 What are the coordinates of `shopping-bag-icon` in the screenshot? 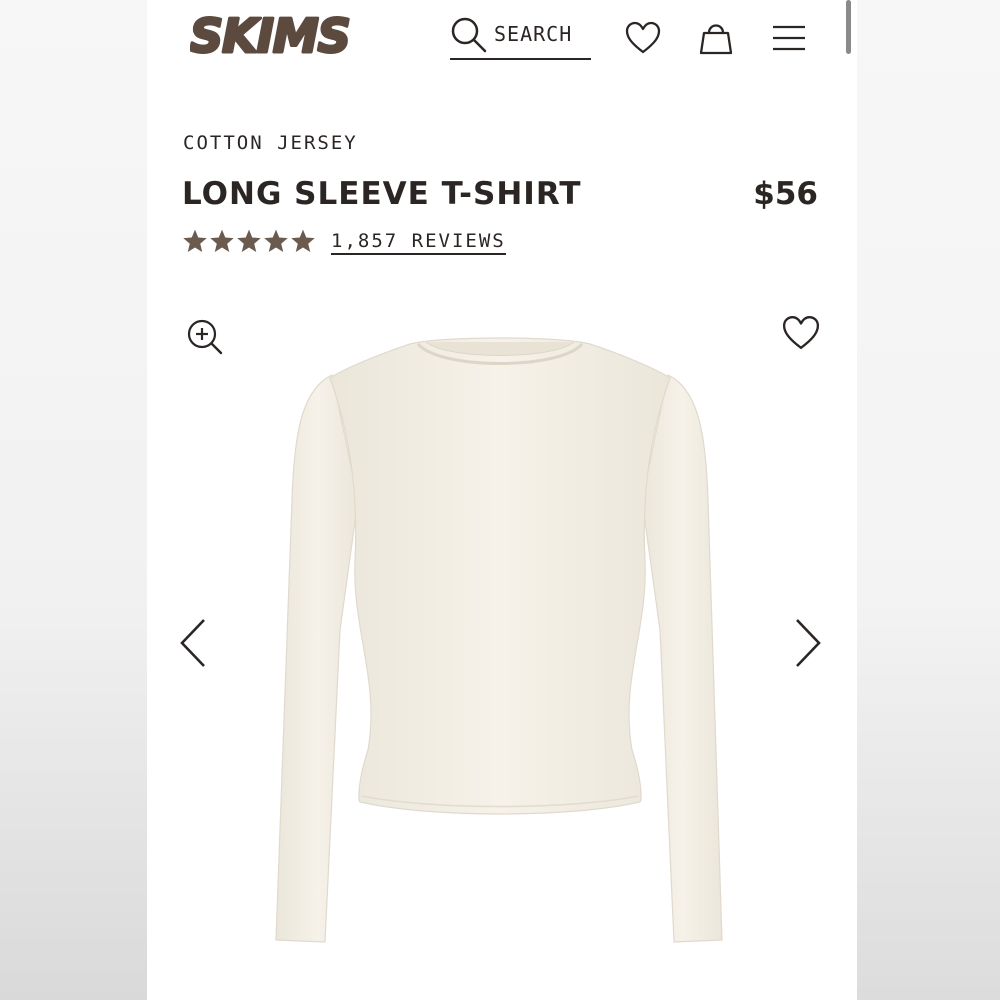 It's located at (716, 39).